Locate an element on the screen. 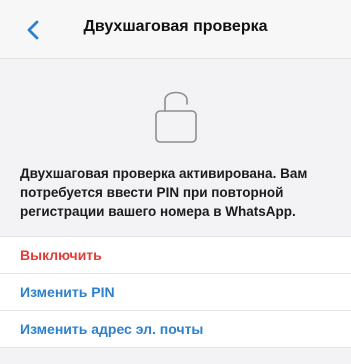 The height and width of the screenshot is (364, 351). change-pin-button: Изменить PIN is located at coordinates (175, 292).